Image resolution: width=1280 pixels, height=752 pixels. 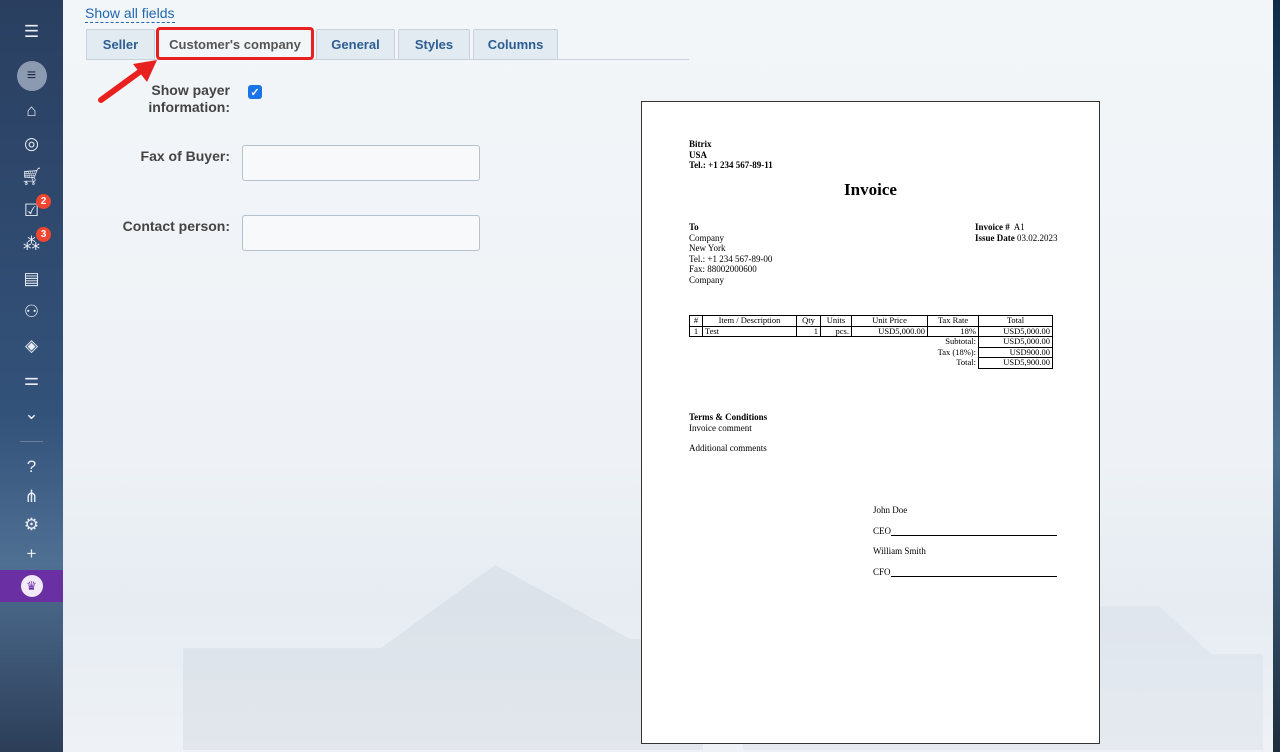 What do you see at coordinates (31, 380) in the screenshot?
I see `sliders-icon: ⚌` at bounding box center [31, 380].